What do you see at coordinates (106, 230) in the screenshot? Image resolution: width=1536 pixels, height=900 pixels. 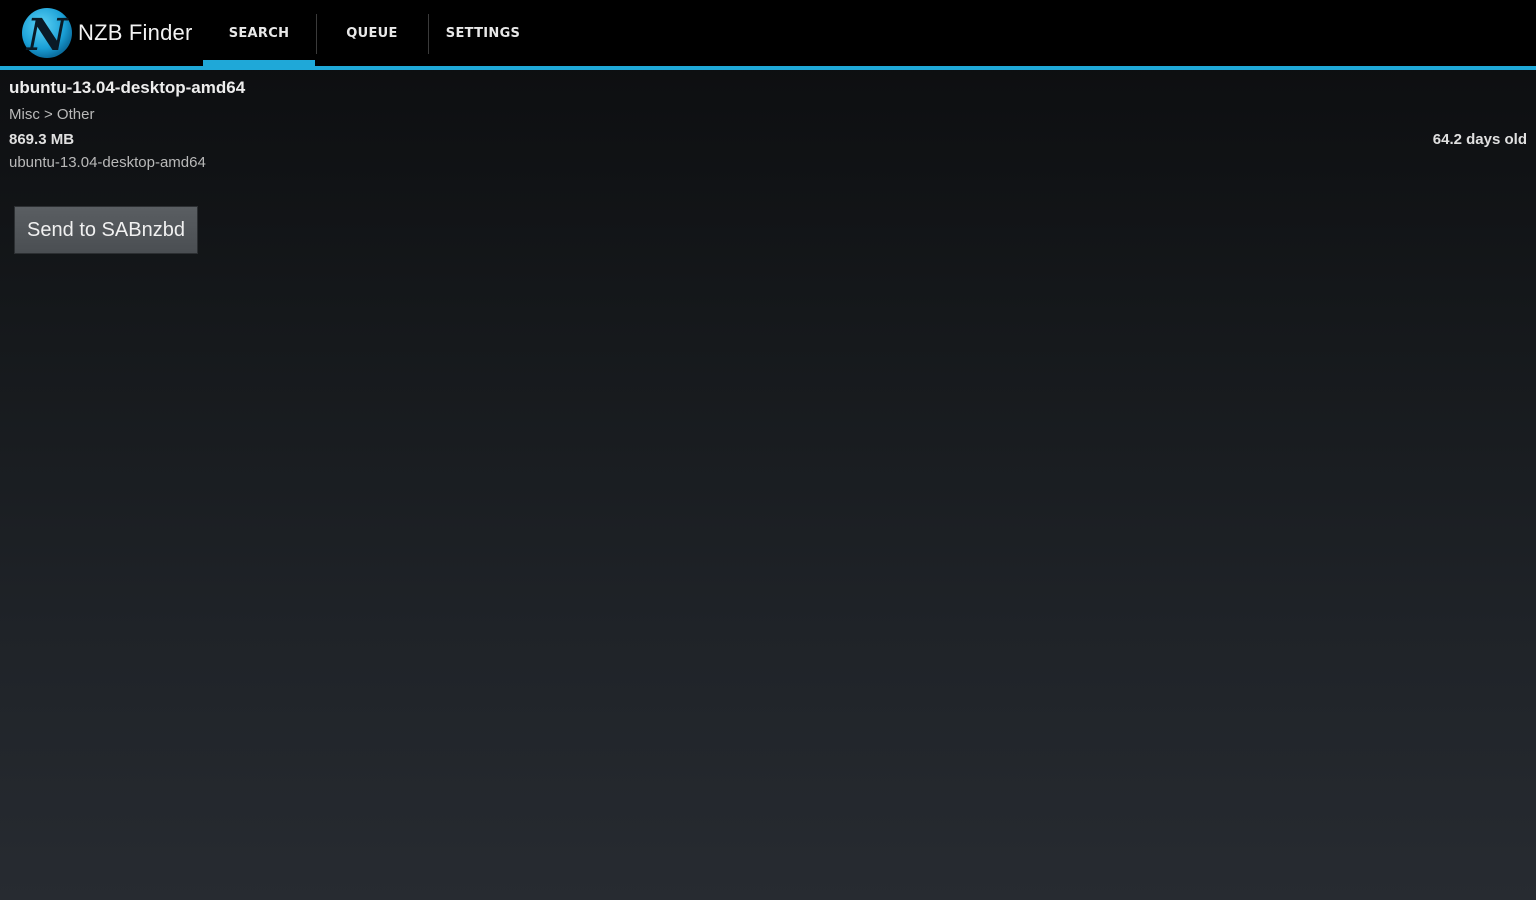 I see `send-to-sabnzbd-button: Send to SABnzbd` at bounding box center [106, 230].